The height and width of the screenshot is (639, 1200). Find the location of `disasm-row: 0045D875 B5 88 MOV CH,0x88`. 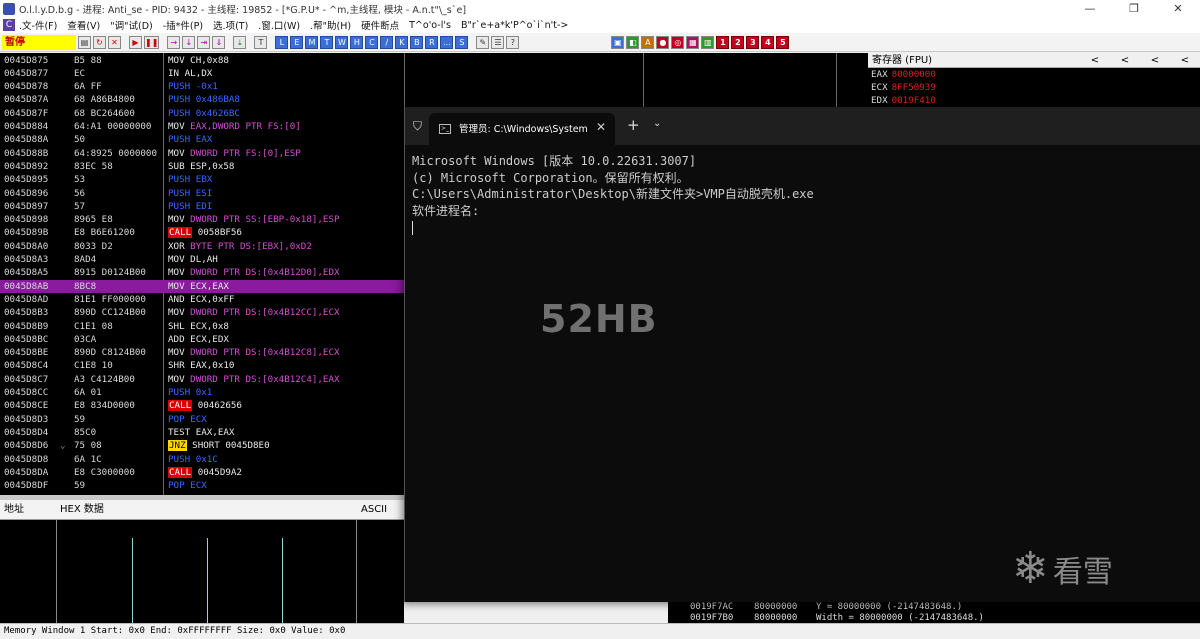

disasm-row: 0045D875 B5 88 MOV CH,0x88 is located at coordinates (202, 60).